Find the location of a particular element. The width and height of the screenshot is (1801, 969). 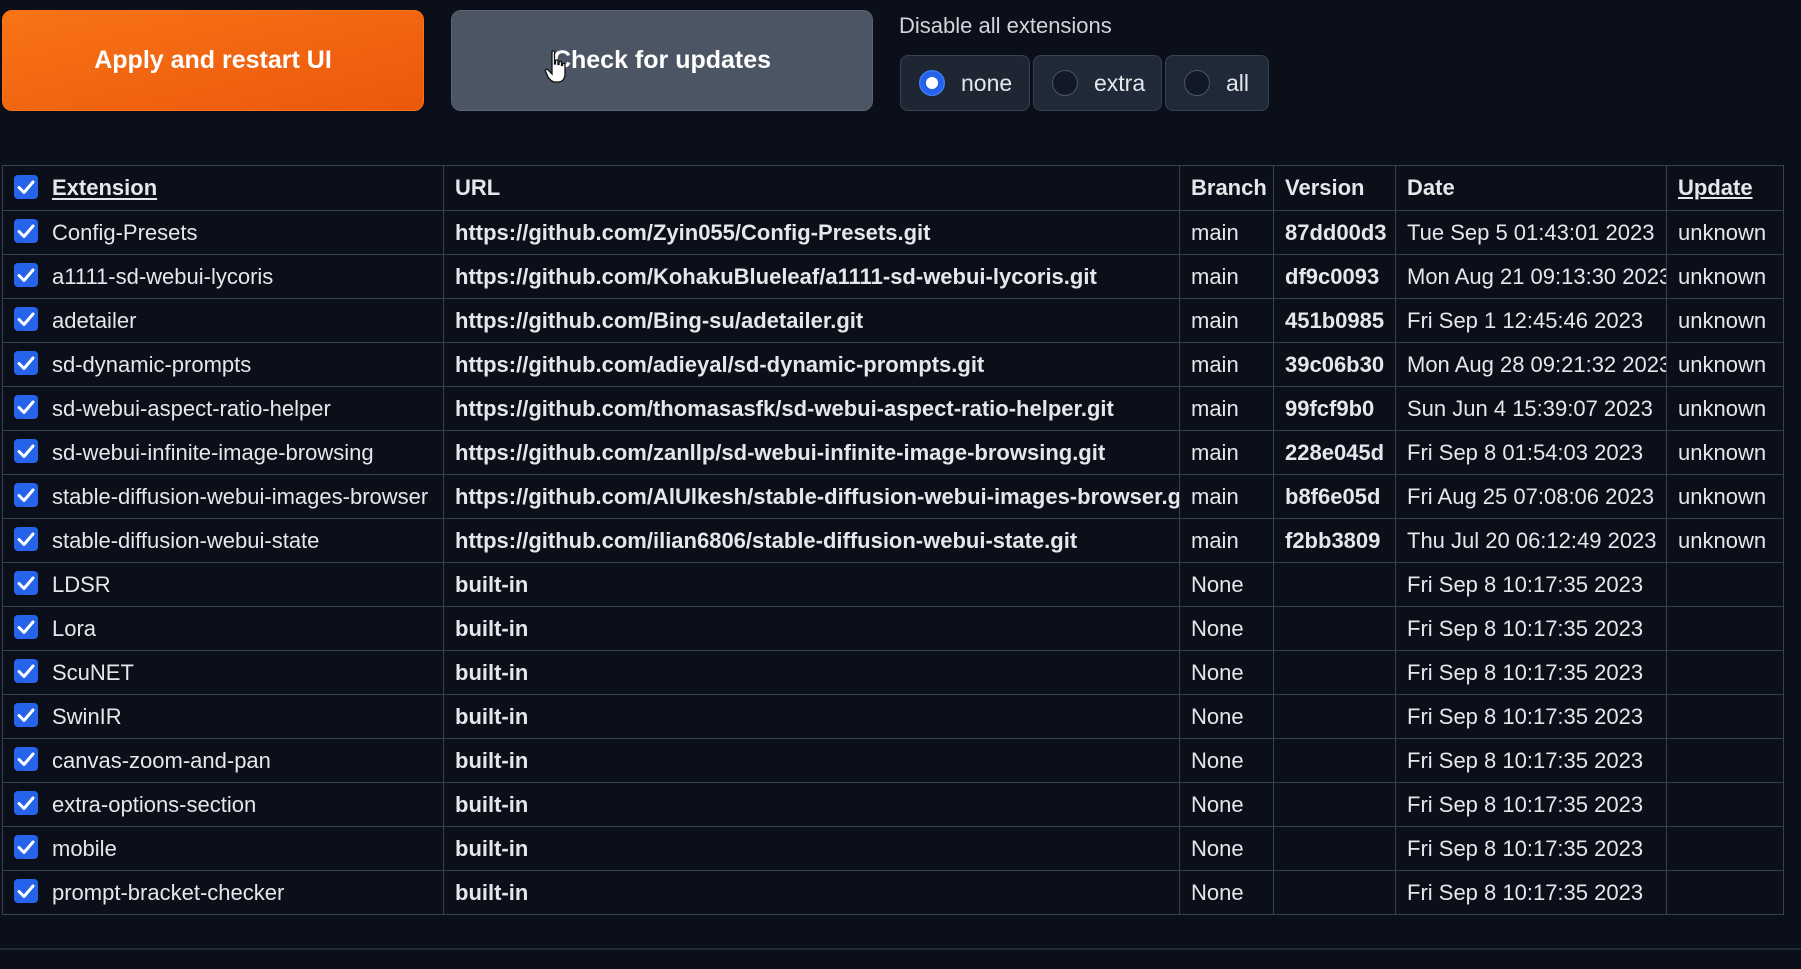

header-url: URL is located at coordinates (811, 188).